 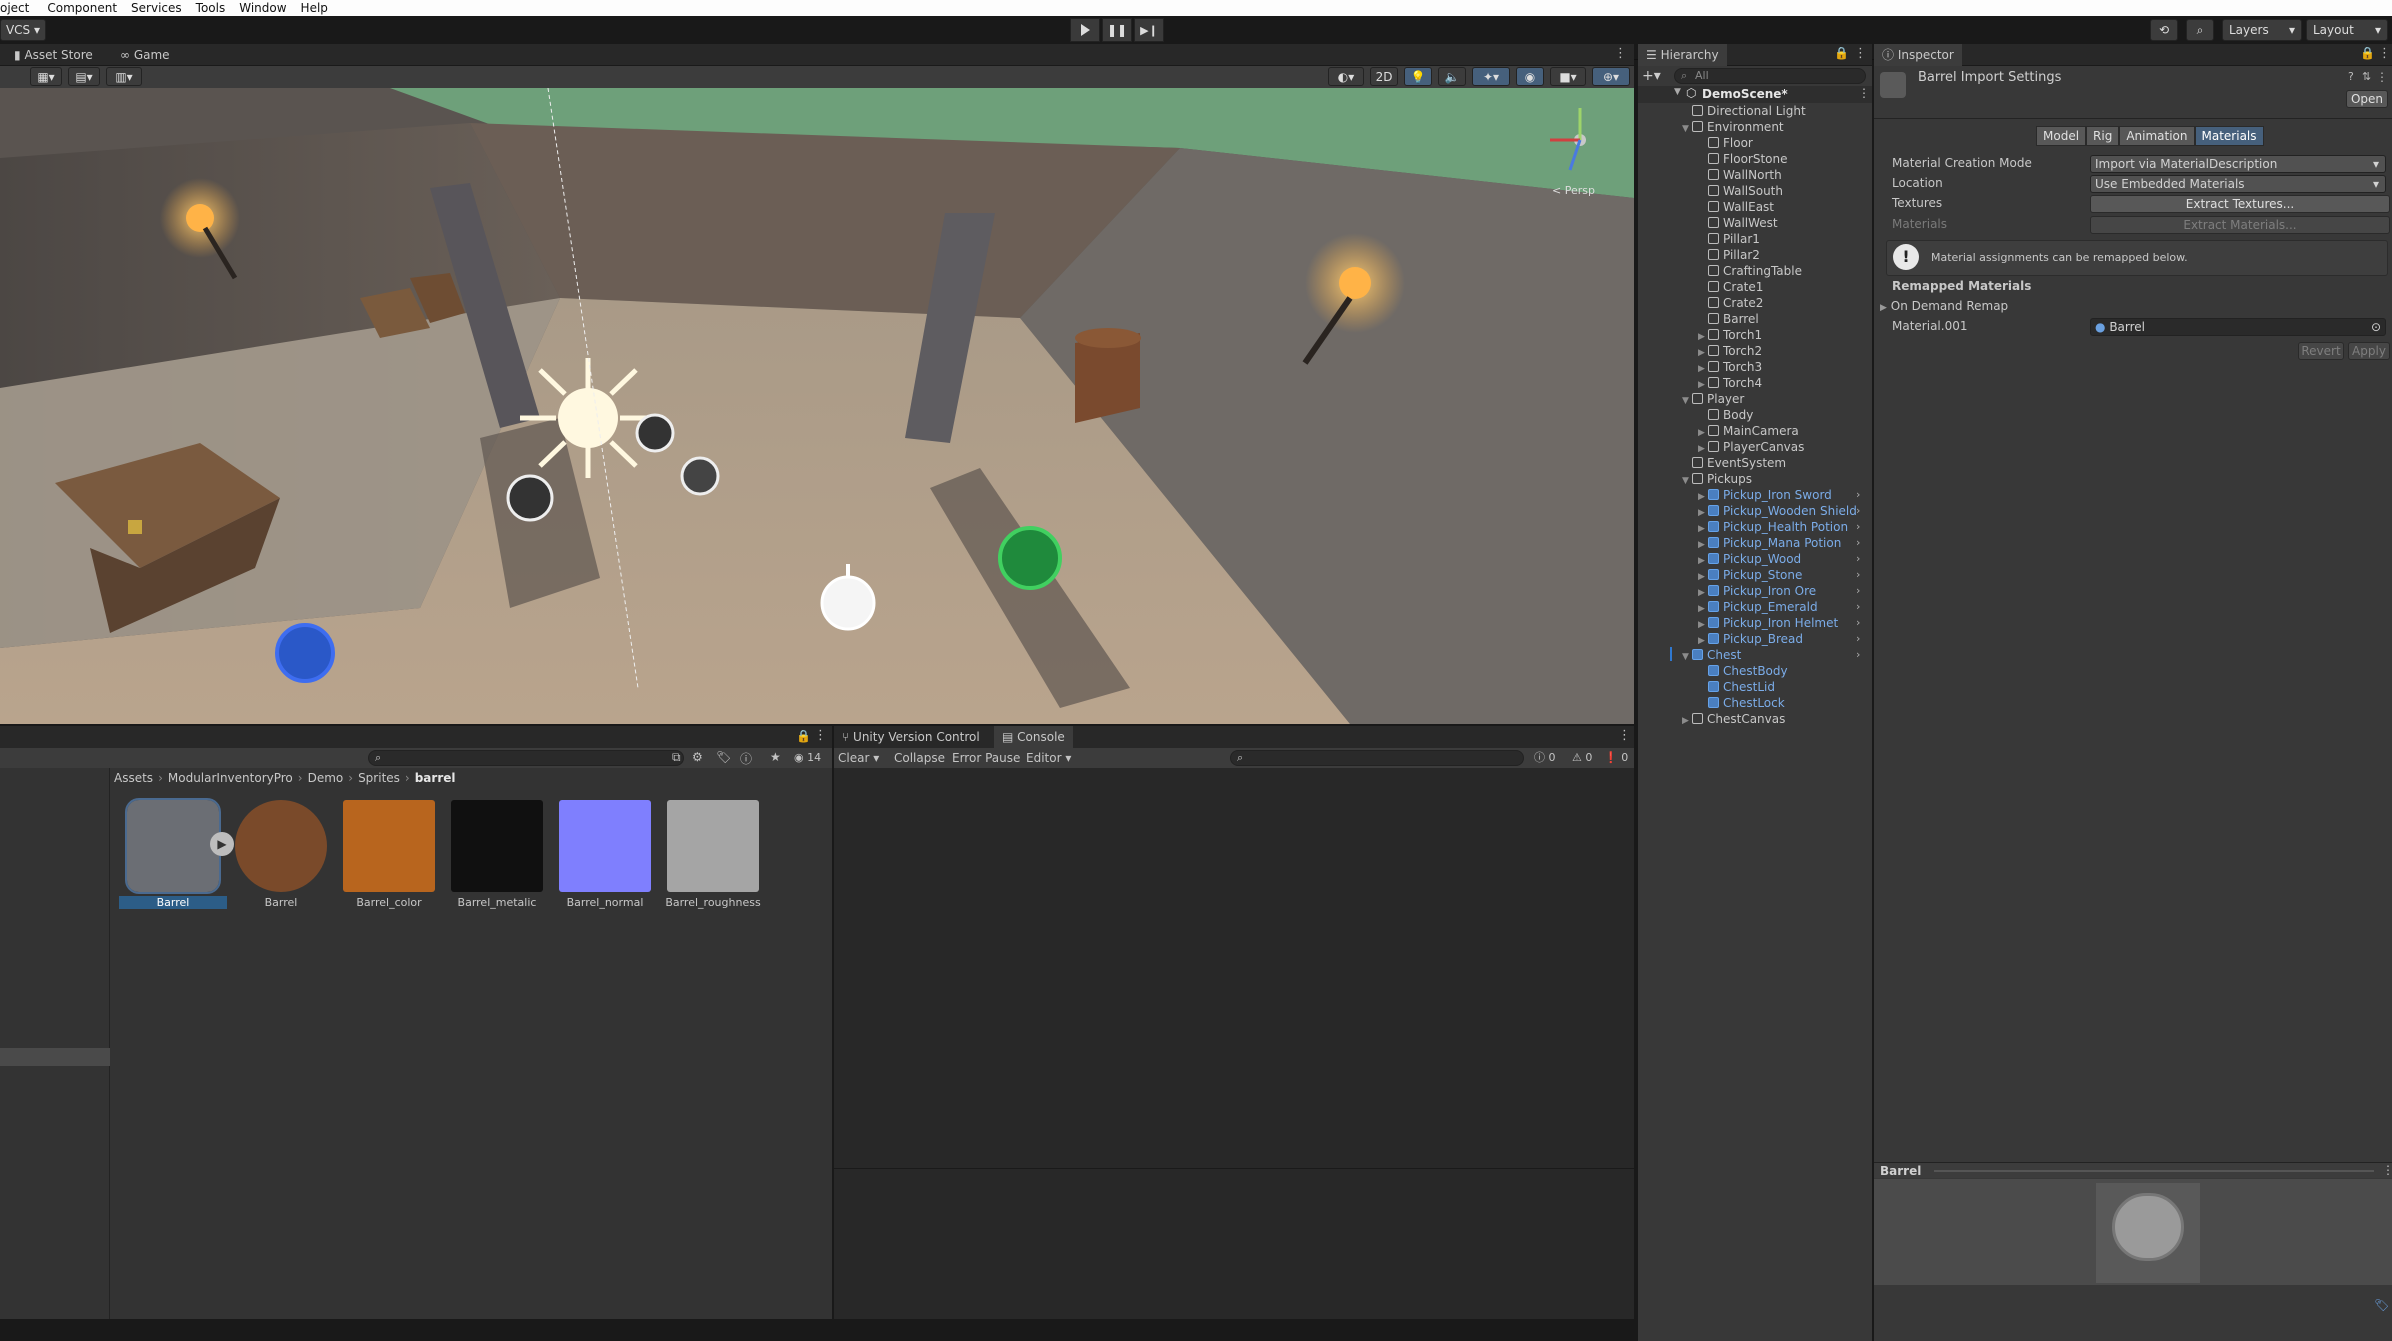 What do you see at coordinates (55, 1057) in the screenshot?
I see `folder-tree-selected` at bounding box center [55, 1057].